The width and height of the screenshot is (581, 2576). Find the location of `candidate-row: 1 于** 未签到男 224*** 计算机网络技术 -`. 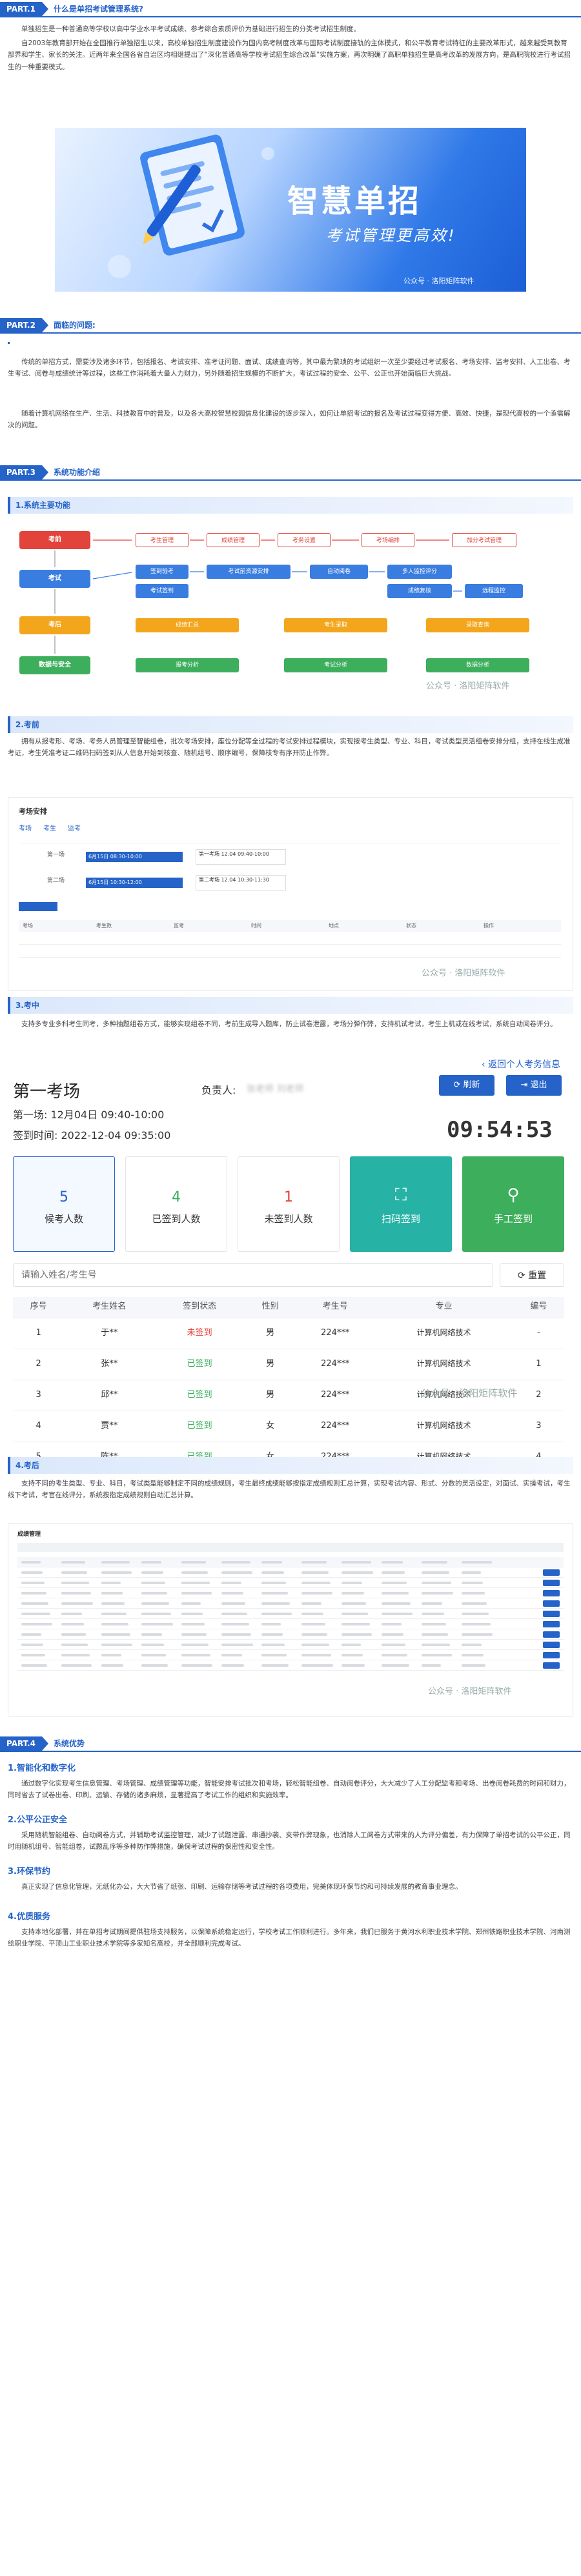

candidate-row: 1 于** 未签到男 224*** 计算机网络技术 - is located at coordinates (288, 1333).